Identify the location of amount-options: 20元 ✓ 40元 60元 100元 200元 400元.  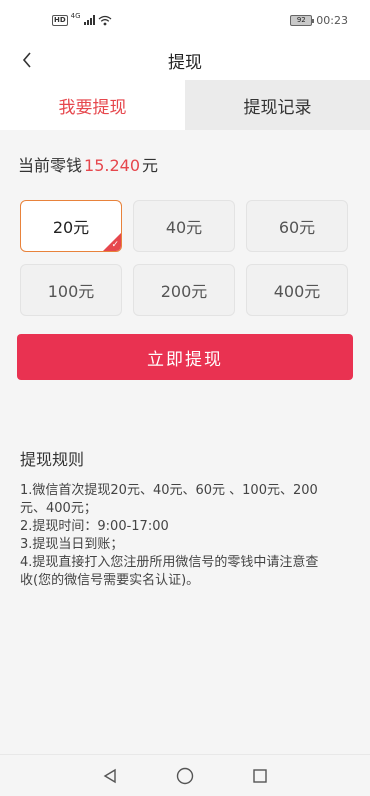
(185, 258).